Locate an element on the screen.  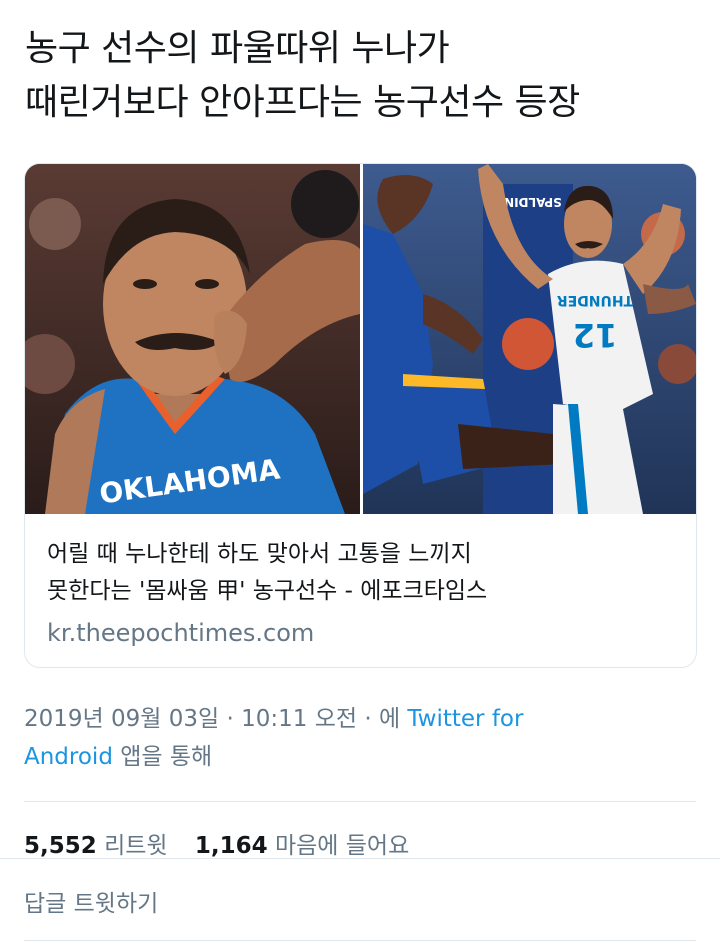
retweets-count: 5,552 is located at coordinates (60, 846).